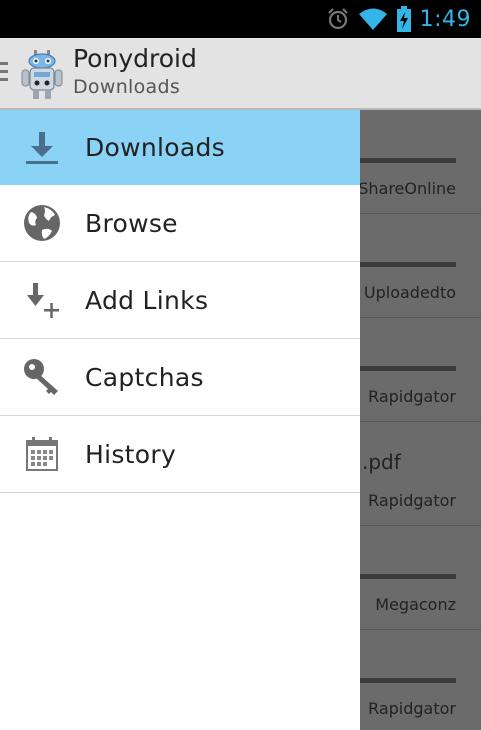  I want to click on globe-icon, so click(42, 223).